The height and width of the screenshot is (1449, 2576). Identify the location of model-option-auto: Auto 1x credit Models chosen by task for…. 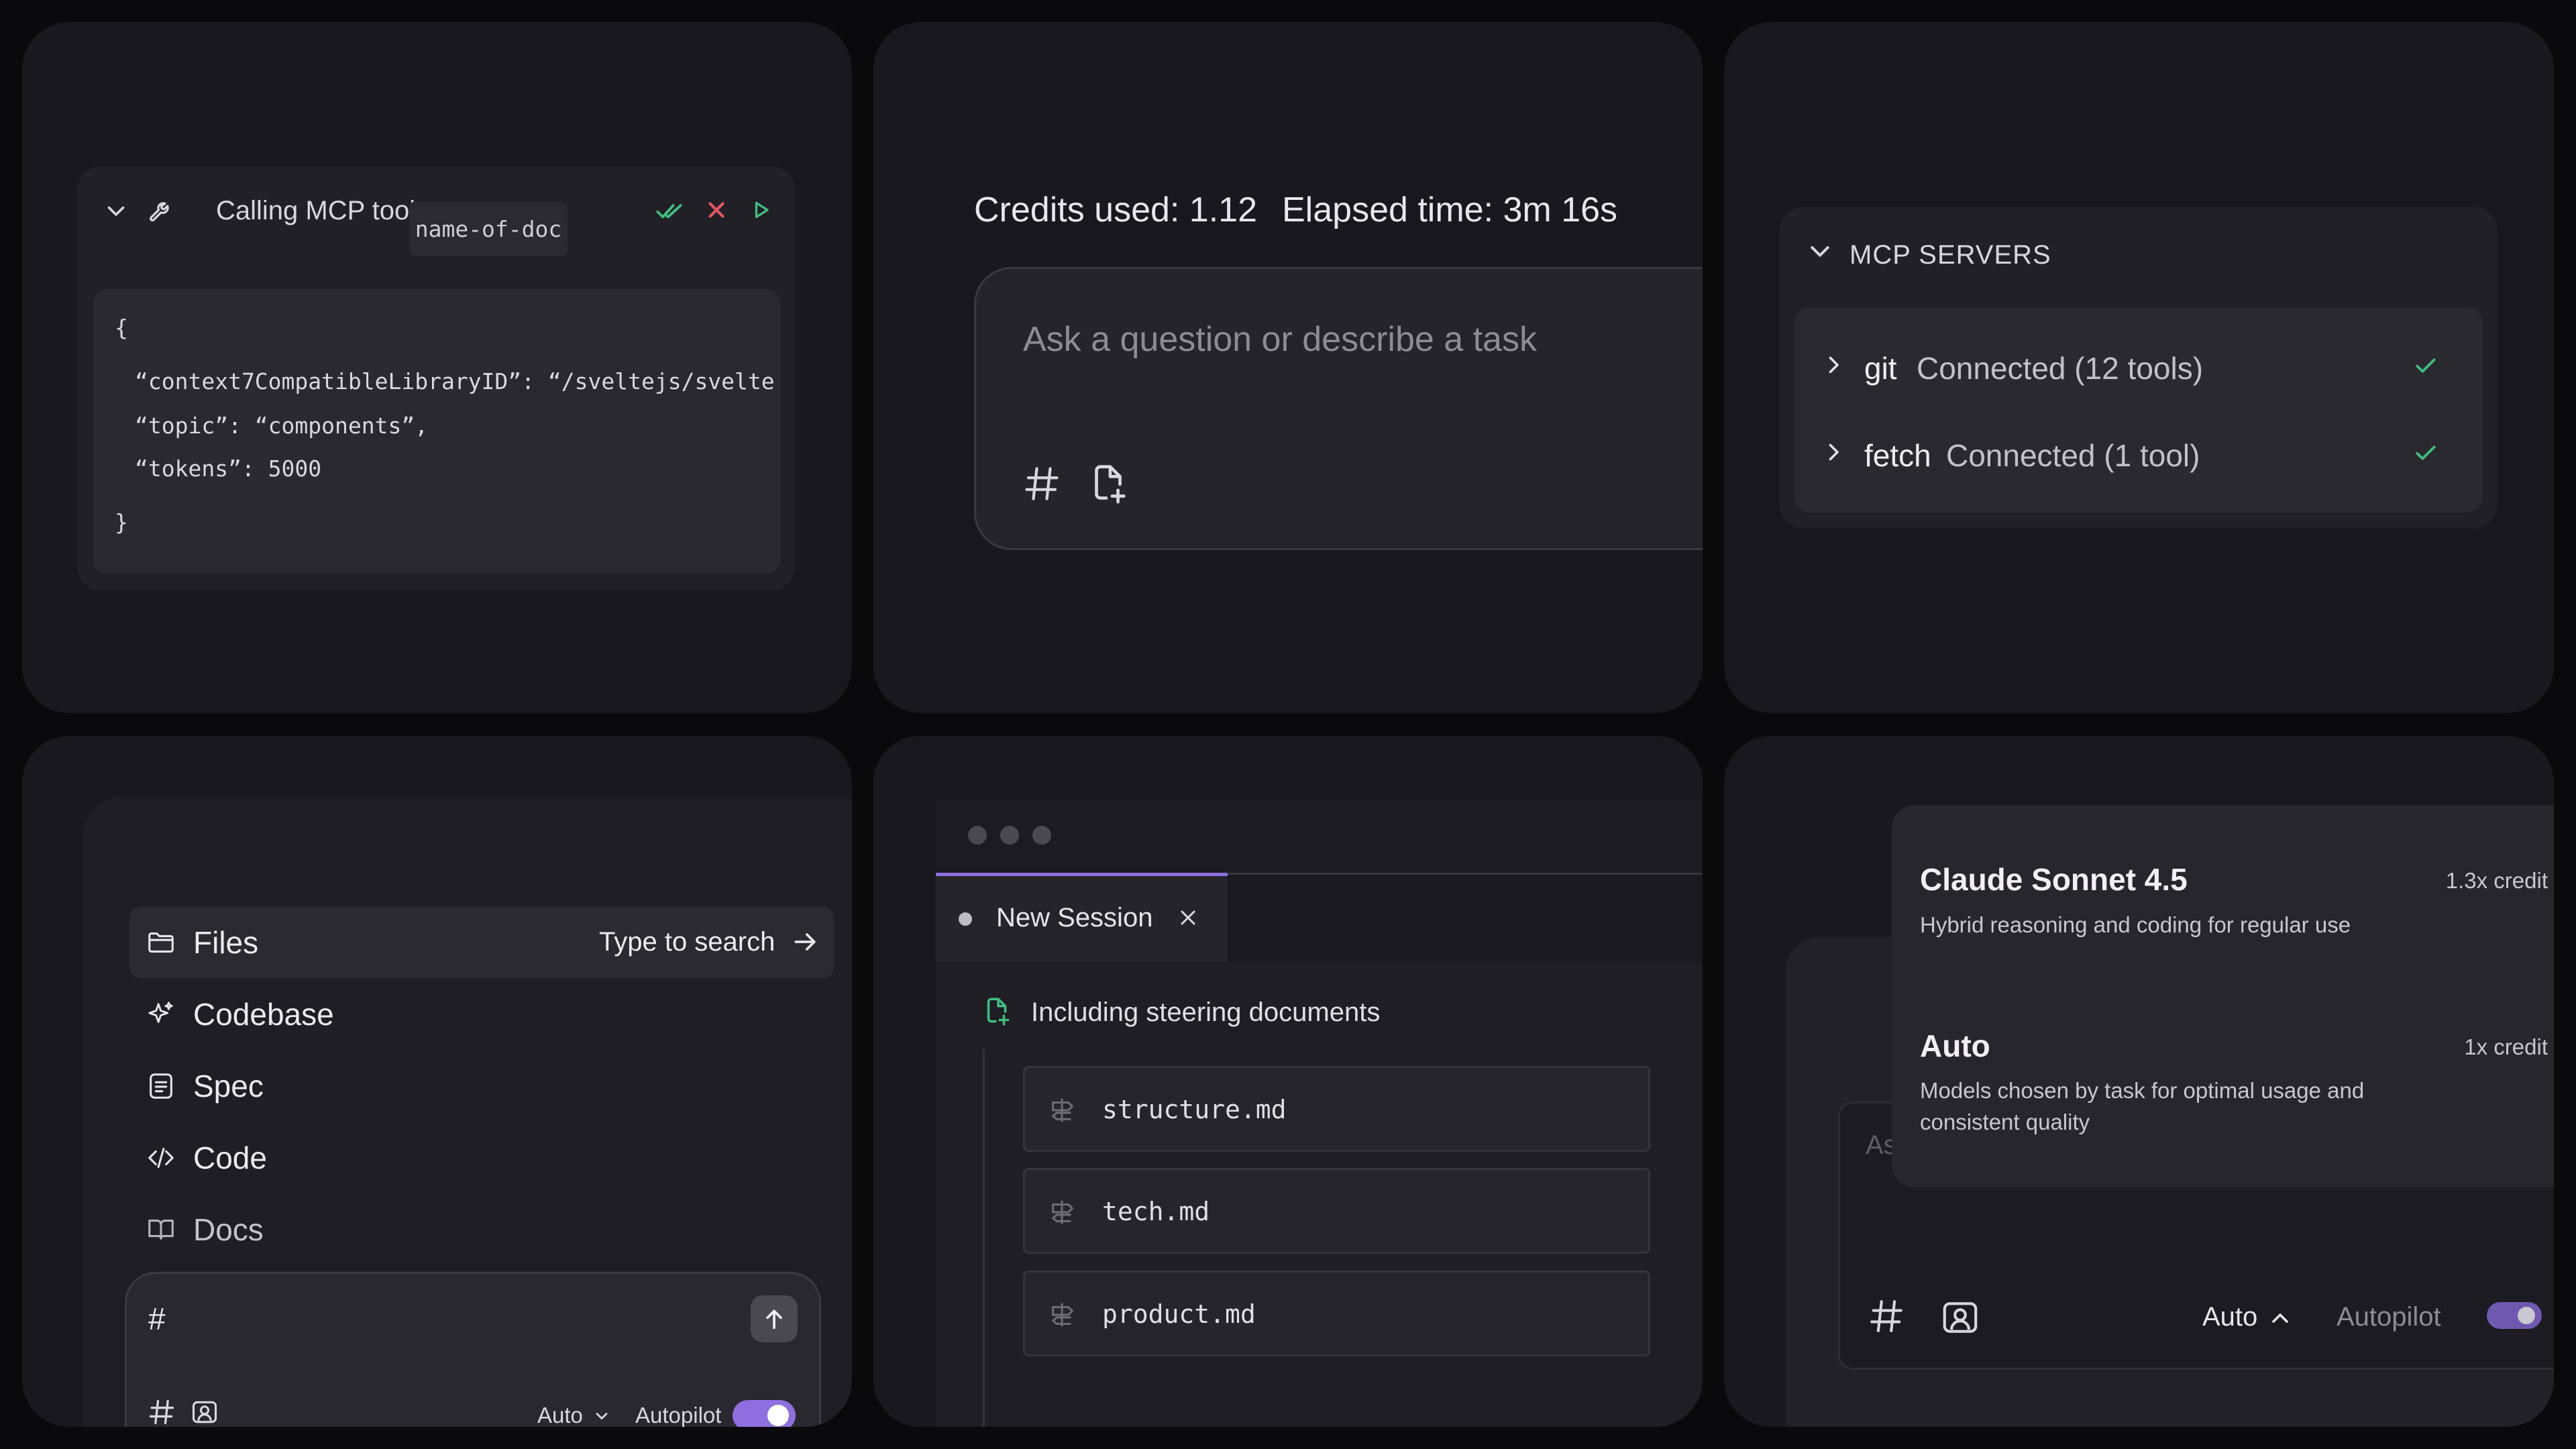
(2223, 1083).